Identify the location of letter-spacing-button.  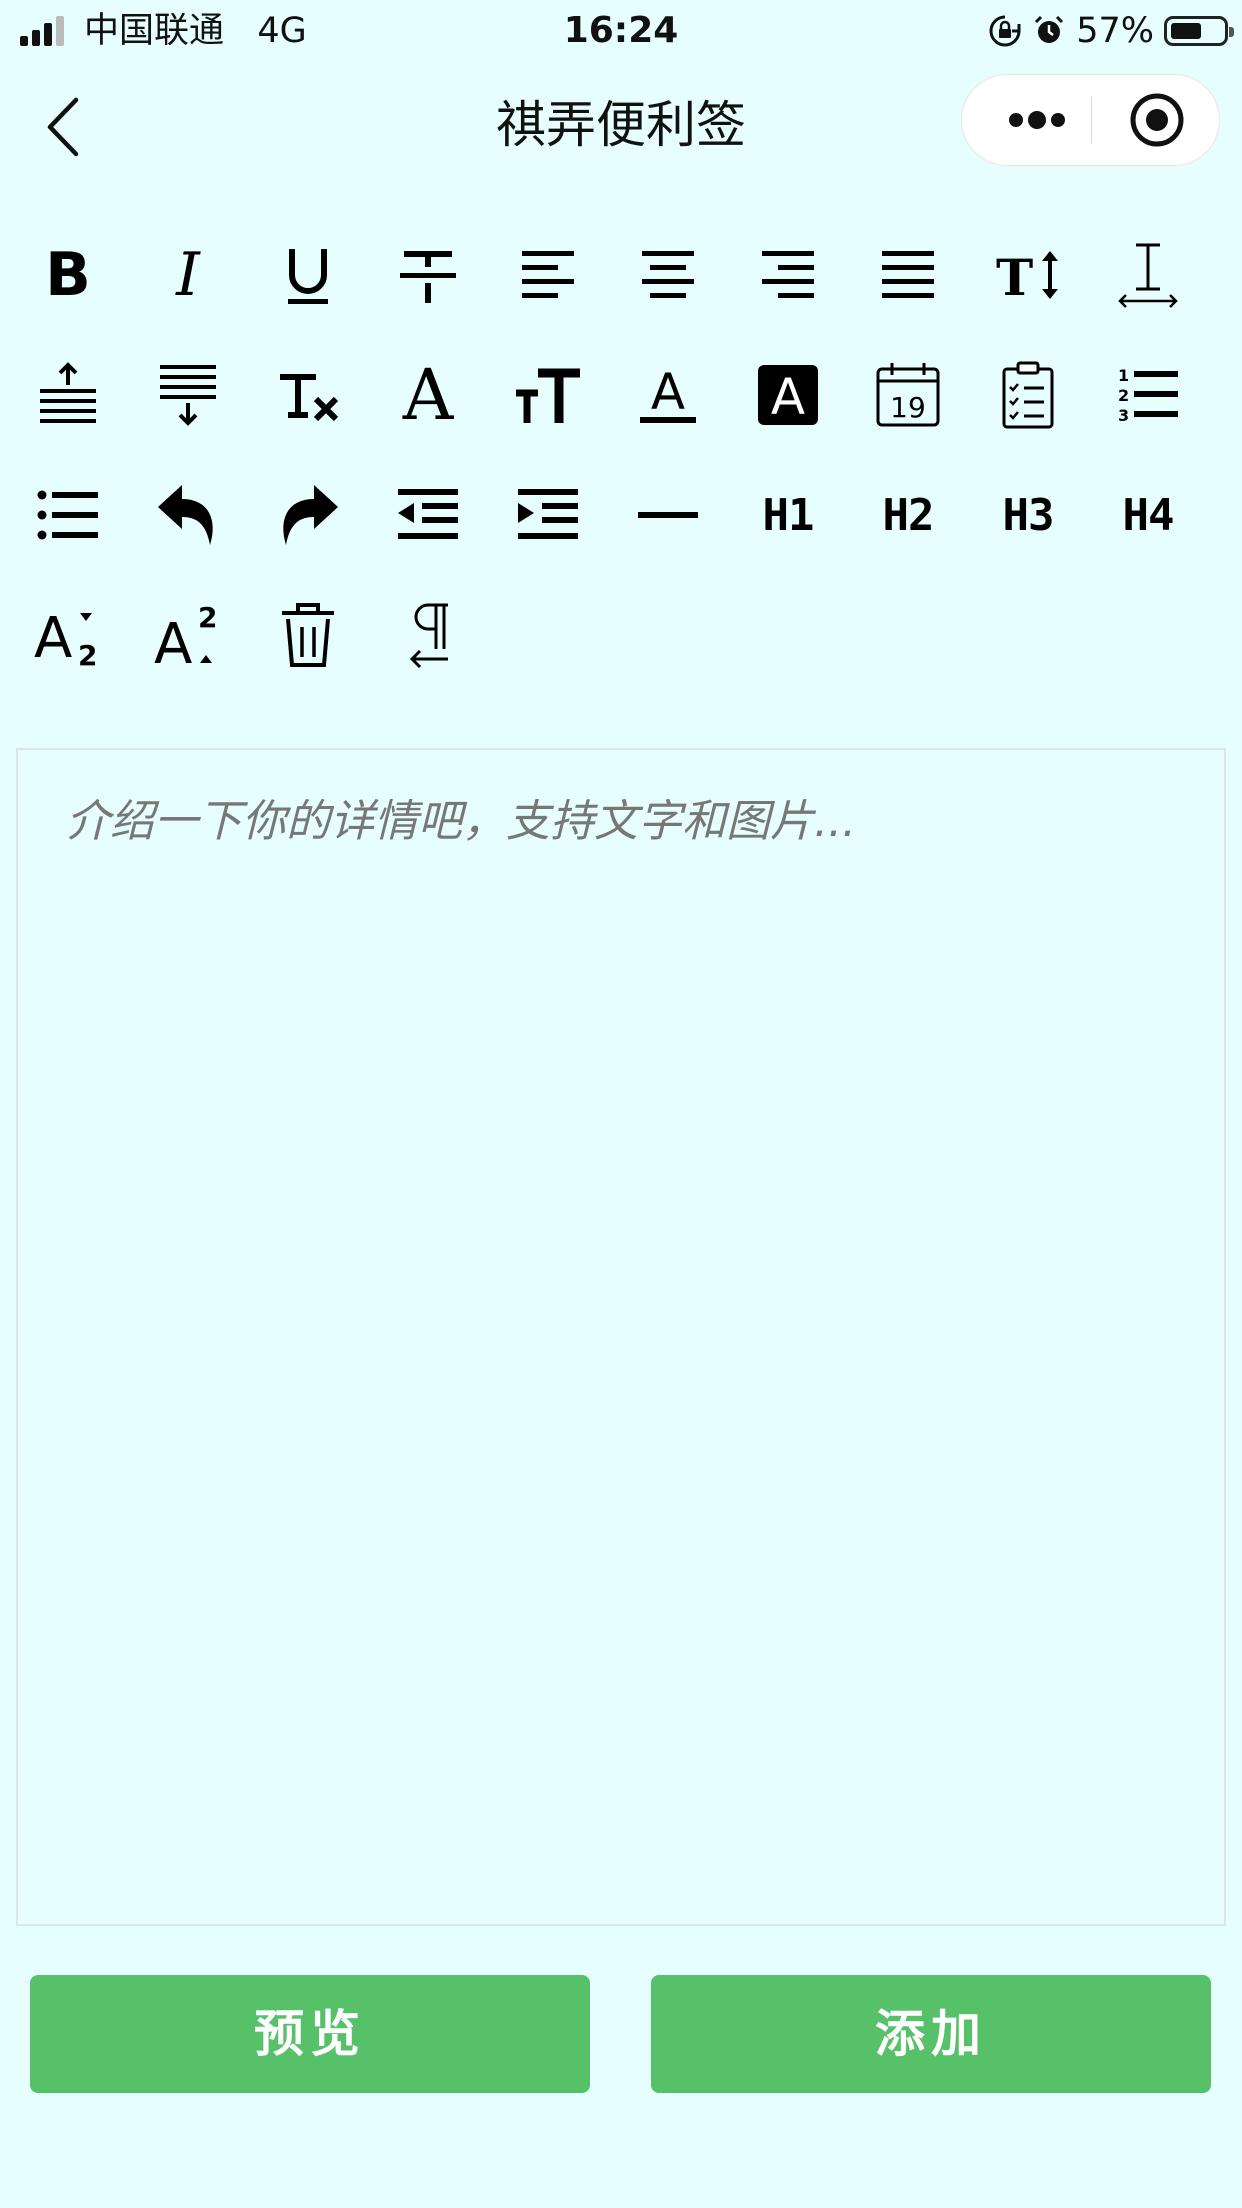
(1148, 275).